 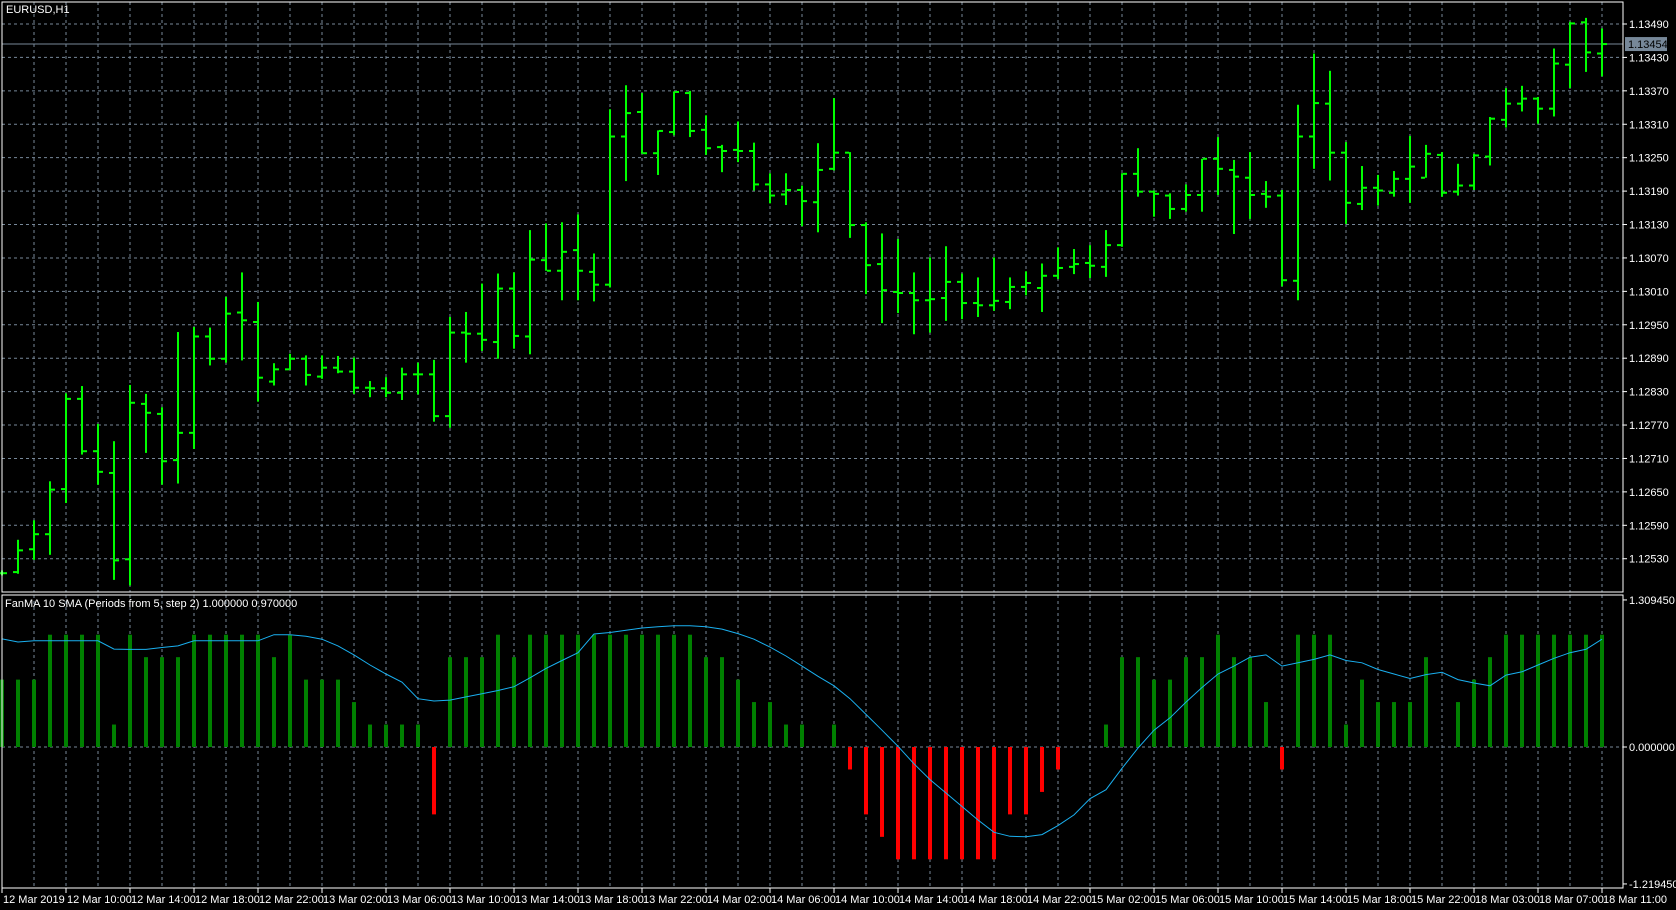 What do you see at coordinates (1635, 900) in the screenshot?
I see `time-axis-label: 18 Mar 11:00` at bounding box center [1635, 900].